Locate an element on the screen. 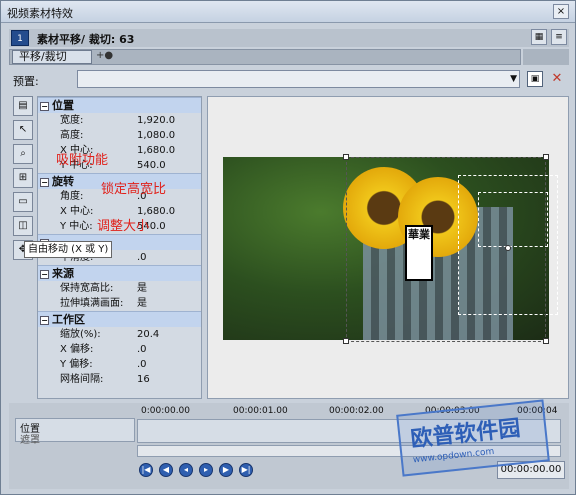 The width and height of the screenshot is (576, 495). effect-header: 1 素材平移/ 裁切: 63 ▦ ≡ is located at coordinates (289, 38).